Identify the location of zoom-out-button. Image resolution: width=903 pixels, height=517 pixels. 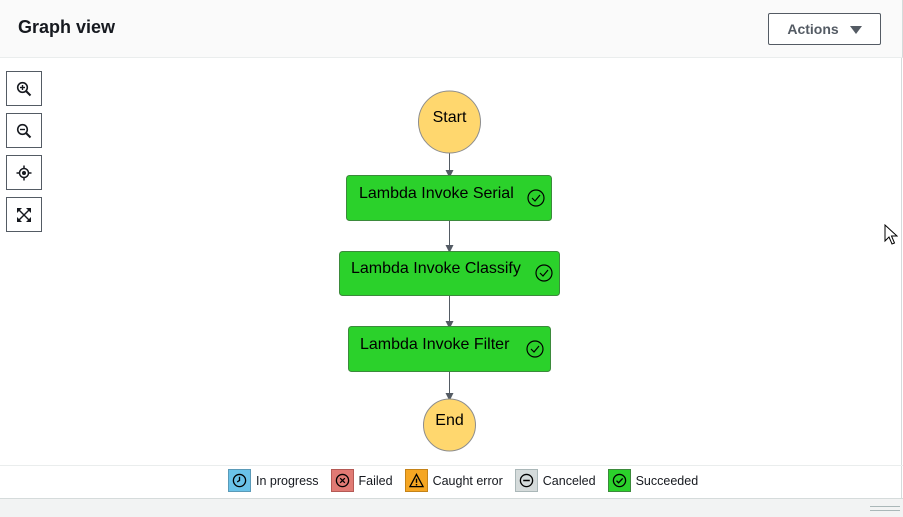
(24, 130).